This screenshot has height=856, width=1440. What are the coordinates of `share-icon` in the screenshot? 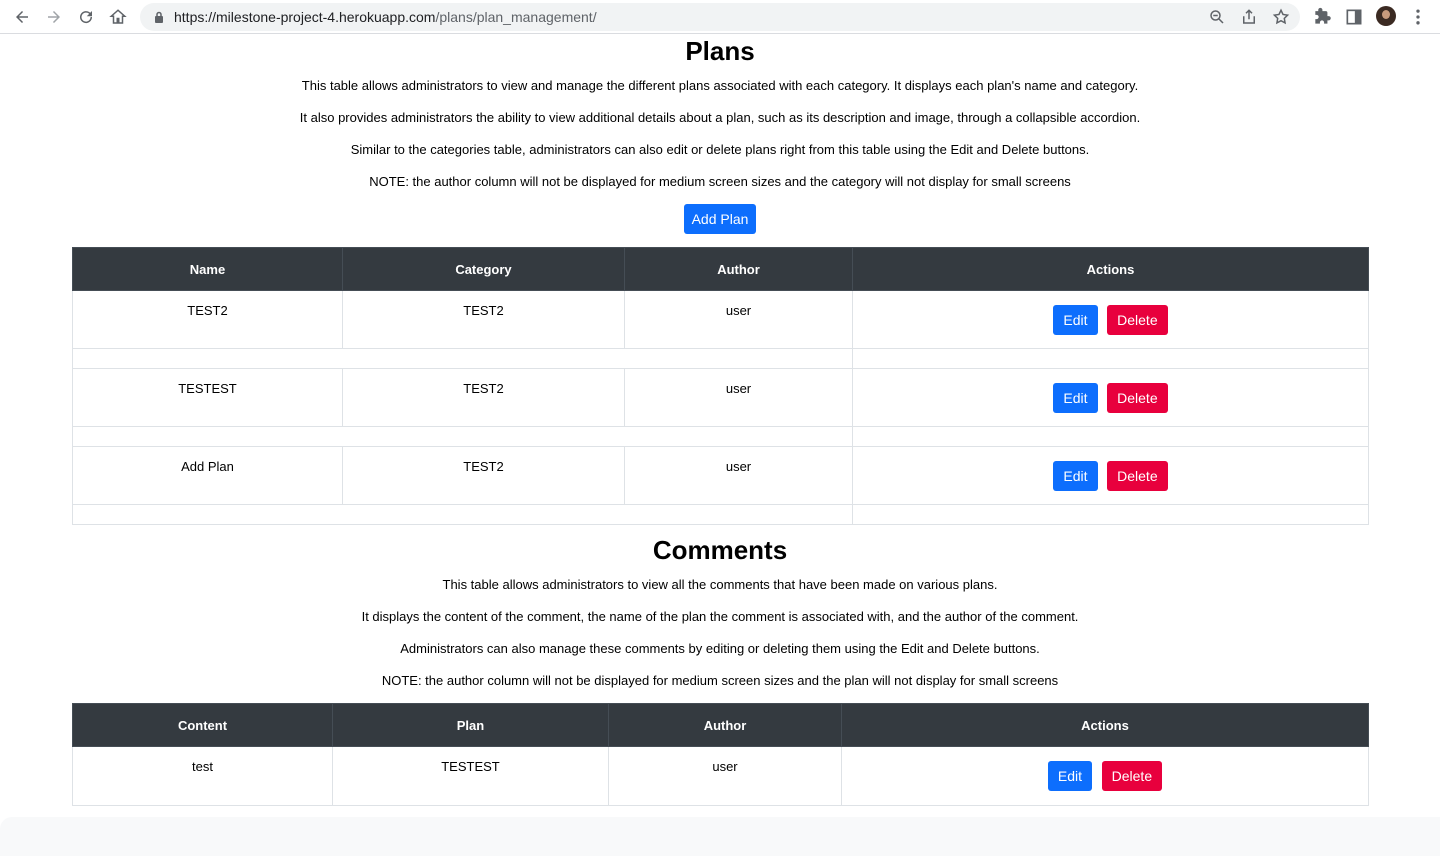 It's located at (1249, 17).